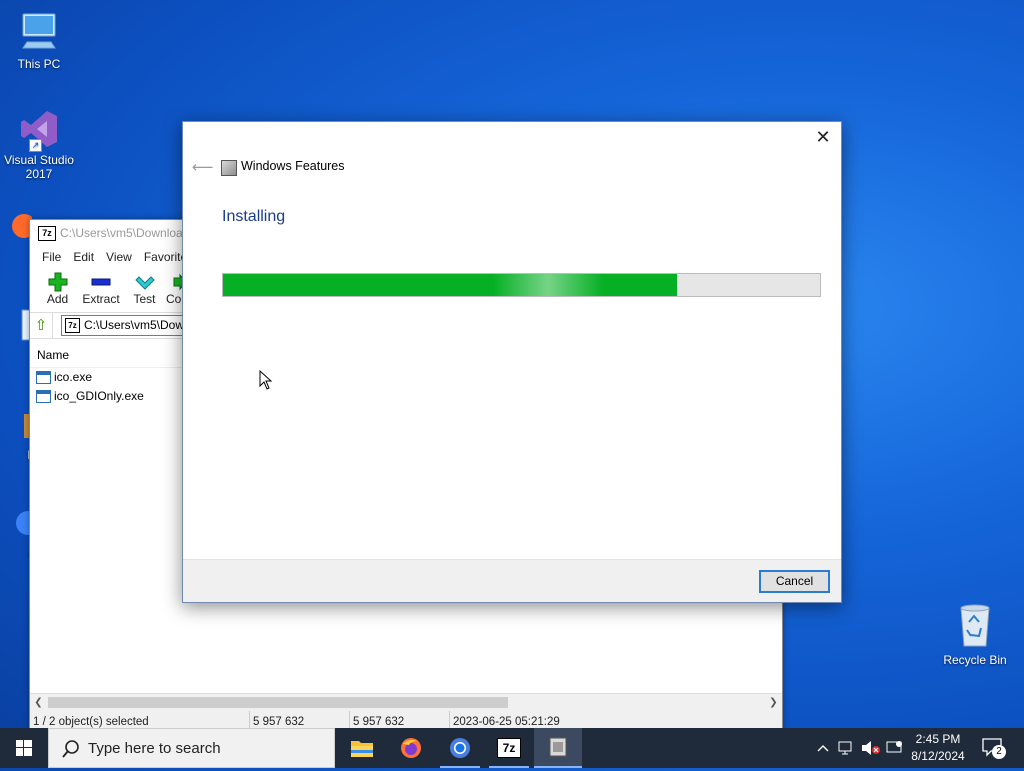 This screenshot has width=1024, height=771. Describe the element at coordinates (17, 426) in the screenshot. I see `event-viewer-icon` at that location.